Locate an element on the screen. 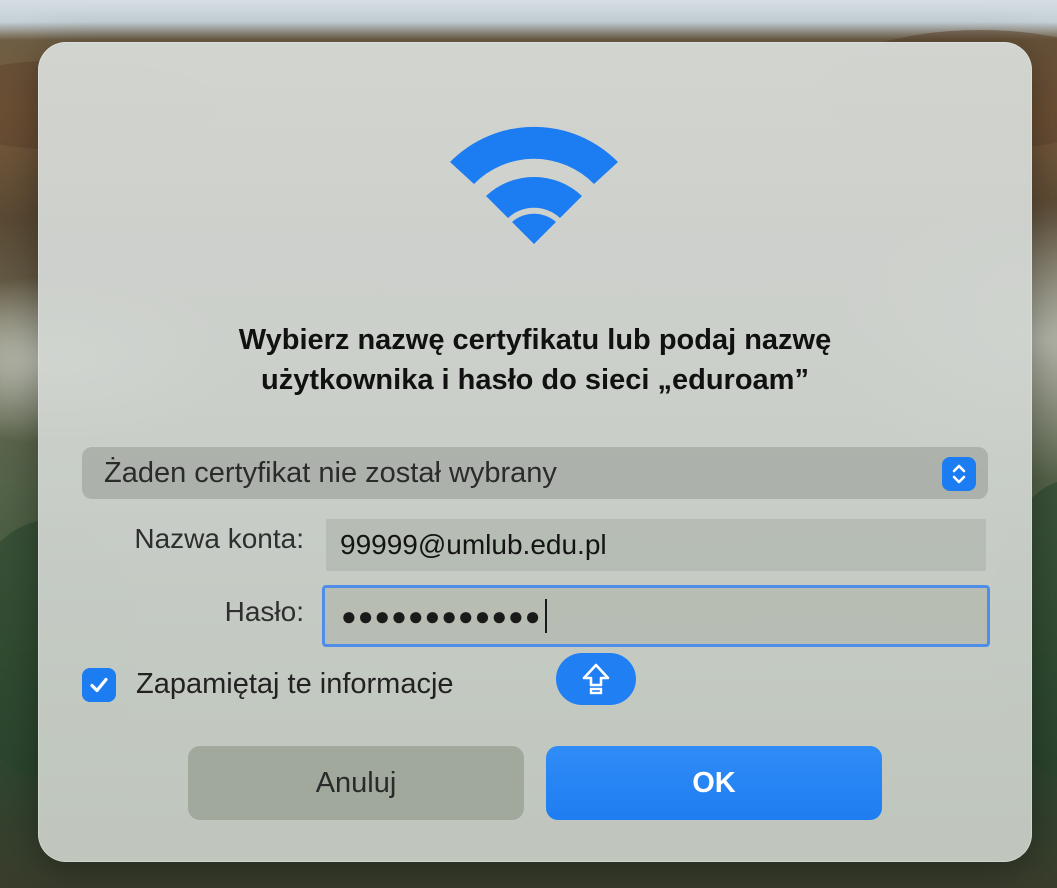 The width and height of the screenshot is (1057, 888). dialog-title-line-2: użytkownika i hasło do sieci „eduroam” is located at coordinates (535, 380).